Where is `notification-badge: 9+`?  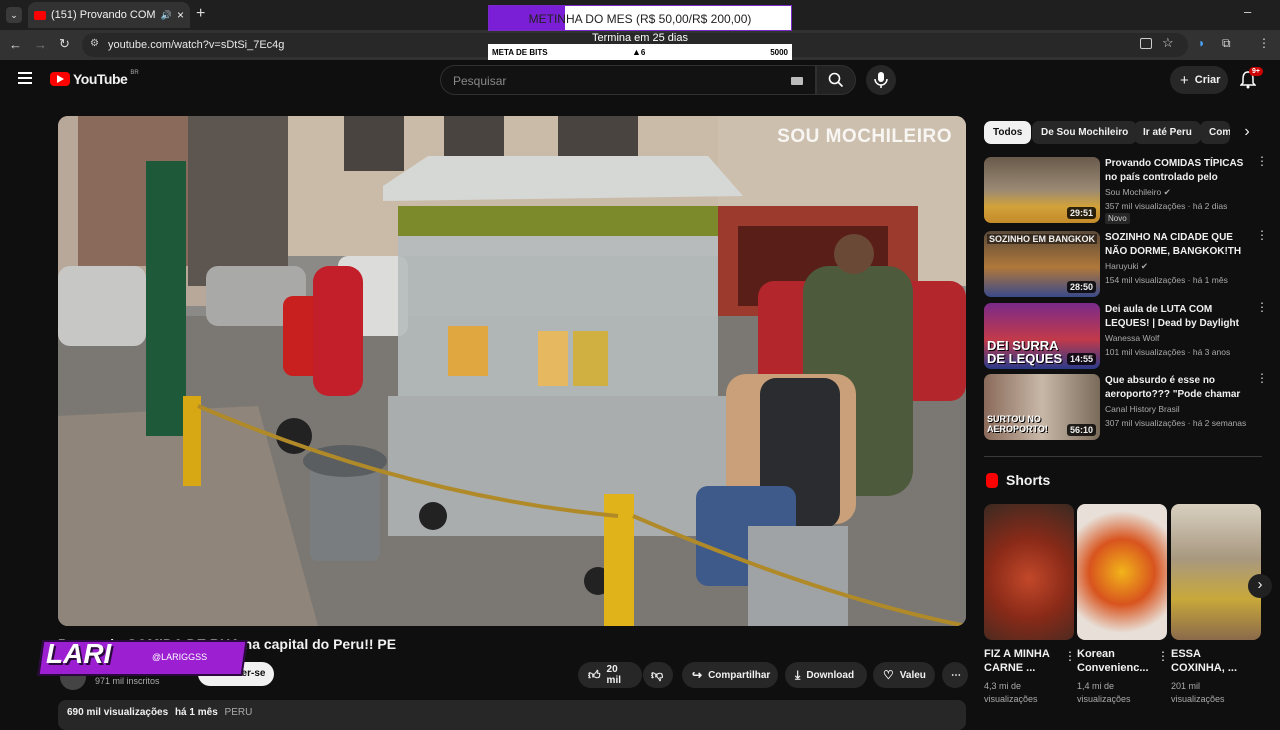
notification-badge: 9+ is located at coordinates (1256, 71).